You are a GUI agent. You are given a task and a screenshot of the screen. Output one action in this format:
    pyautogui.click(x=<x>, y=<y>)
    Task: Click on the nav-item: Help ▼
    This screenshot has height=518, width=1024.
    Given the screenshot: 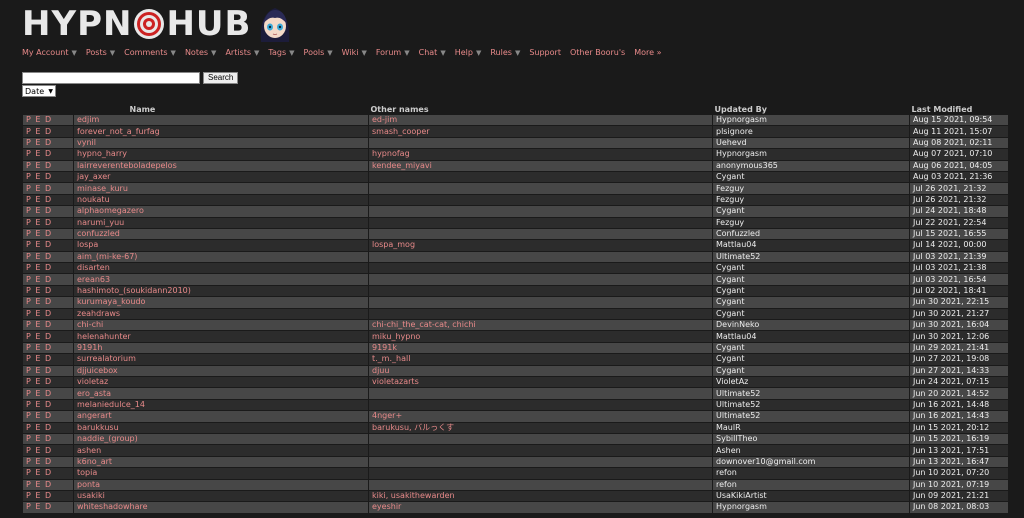 What is the action you would take?
    pyautogui.click(x=468, y=52)
    